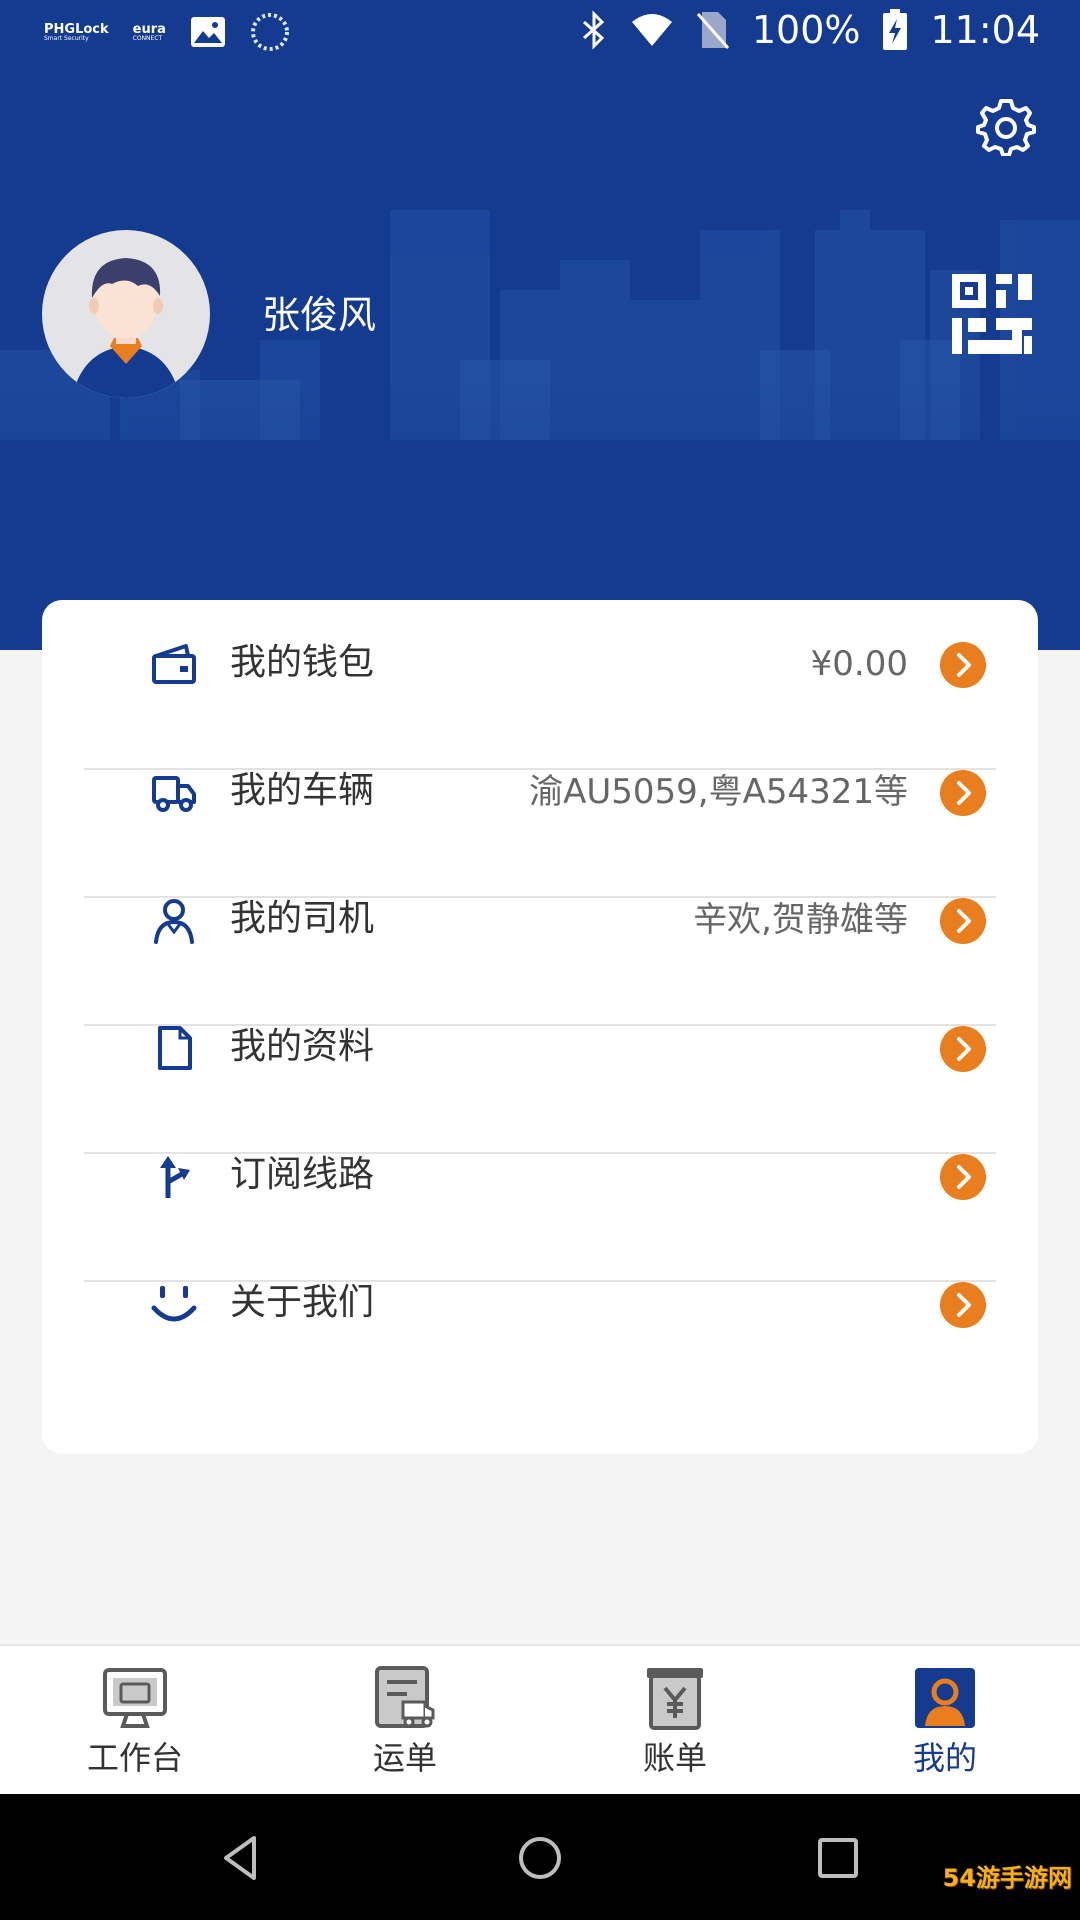  Describe the element at coordinates (540, 664) in the screenshot. I see `menu-item-wallet: 我的钱包 ¥0.00` at that location.